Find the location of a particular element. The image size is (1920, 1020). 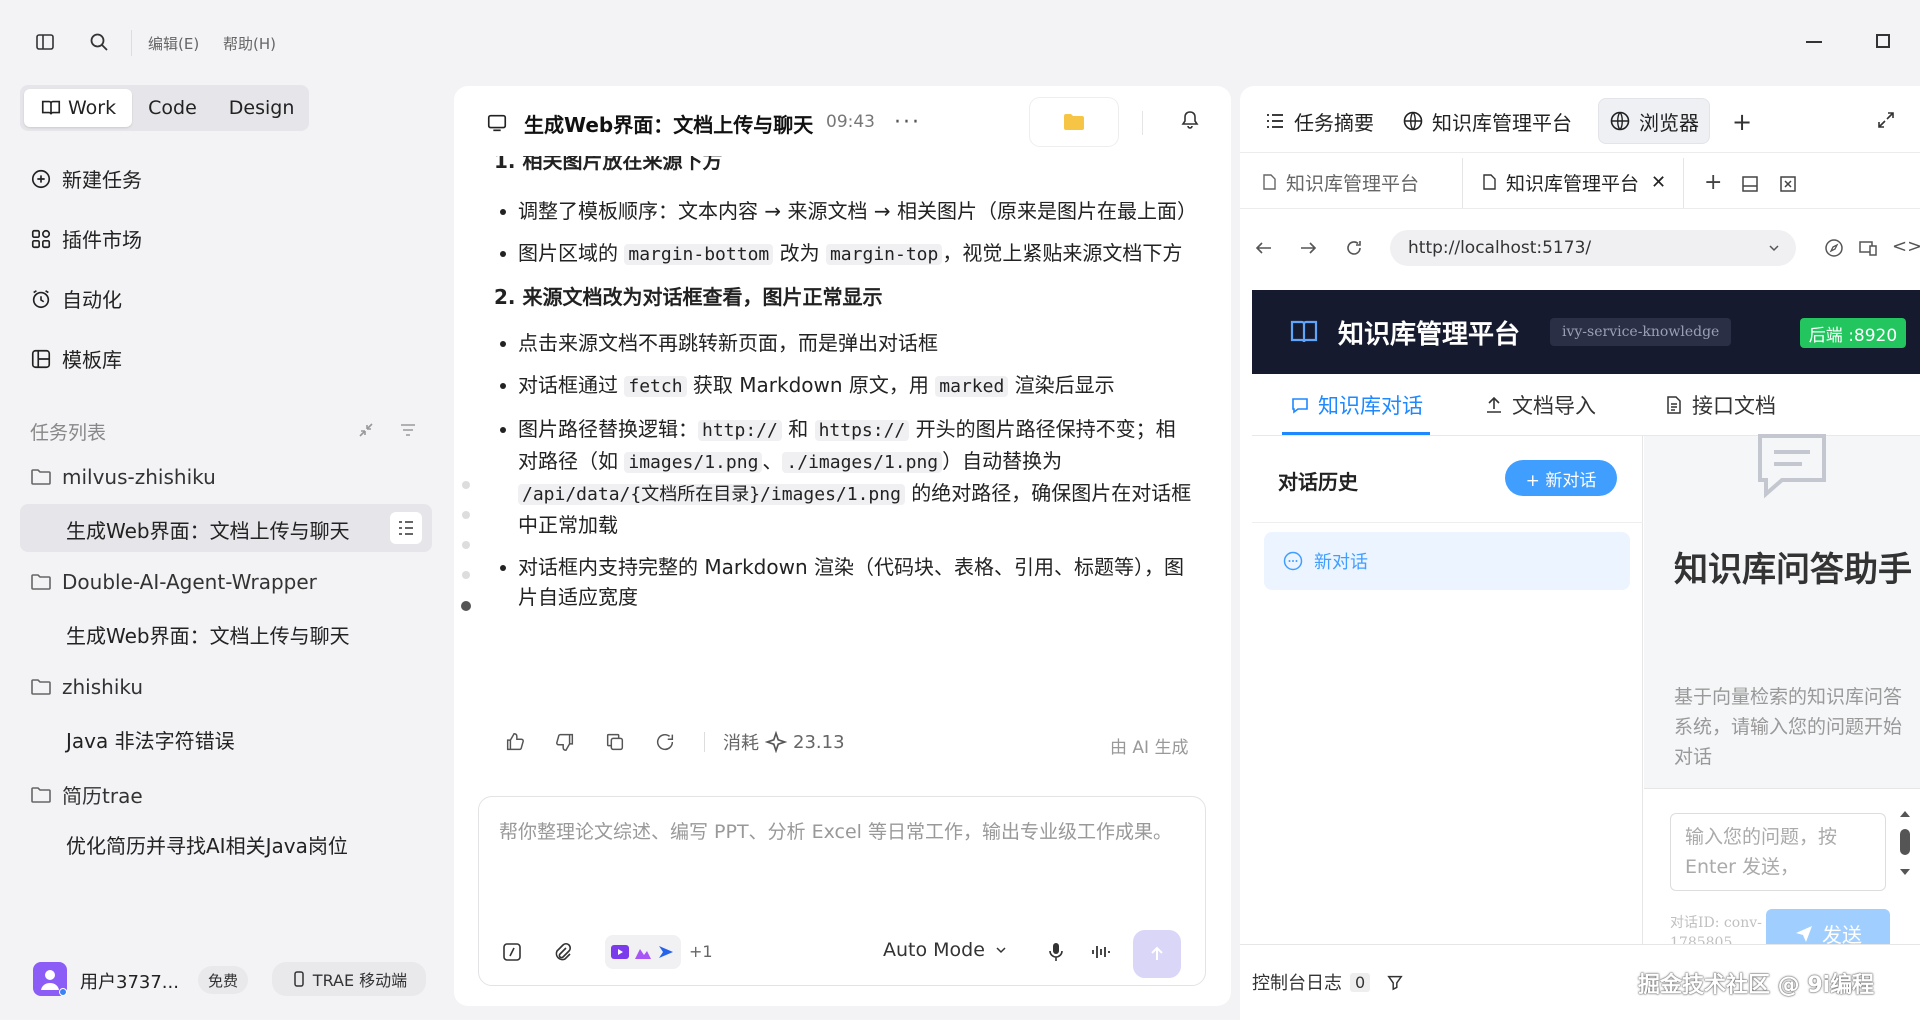

folder-button is located at coordinates (1074, 122).